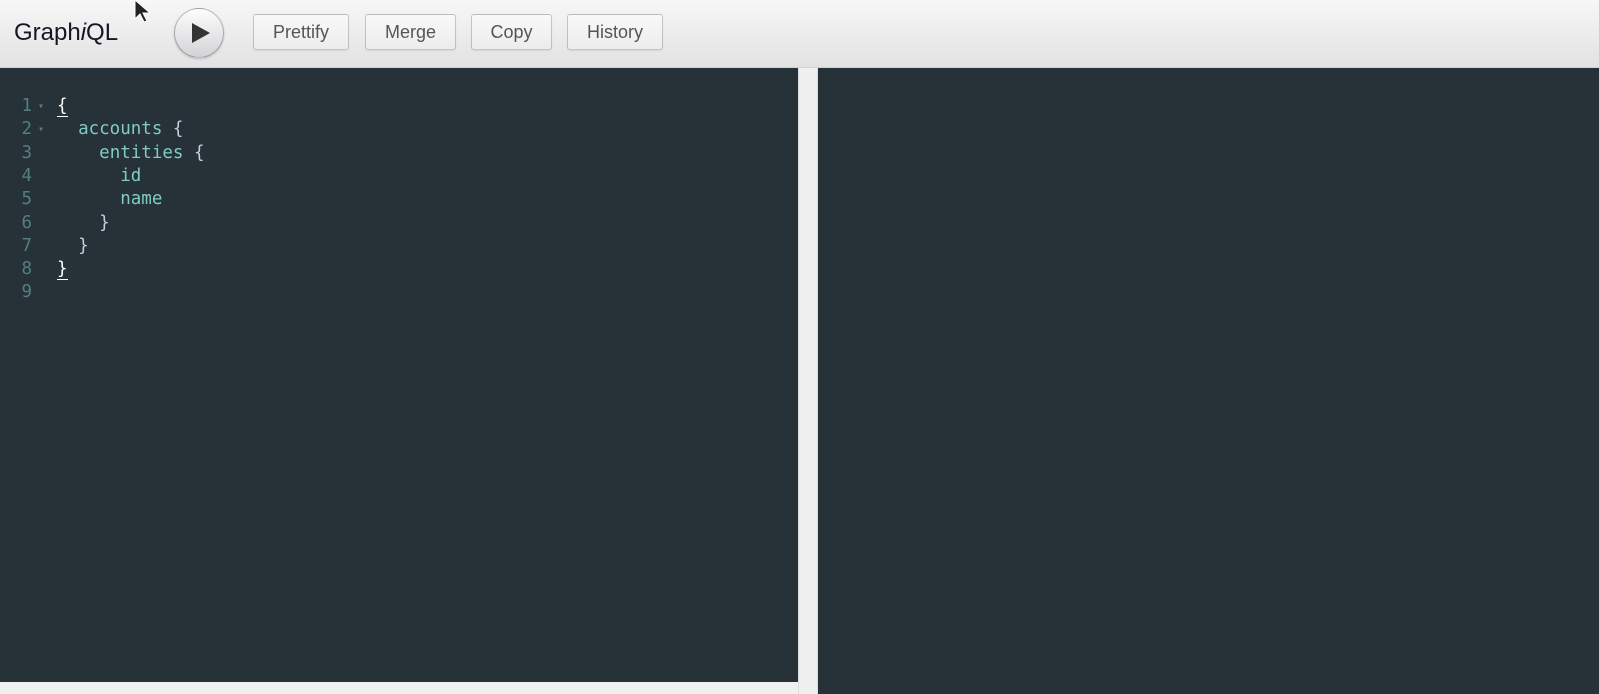  What do you see at coordinates (26, 106) in the screenshot?
I see `line-number: 1` at bounding box center [26, 106].